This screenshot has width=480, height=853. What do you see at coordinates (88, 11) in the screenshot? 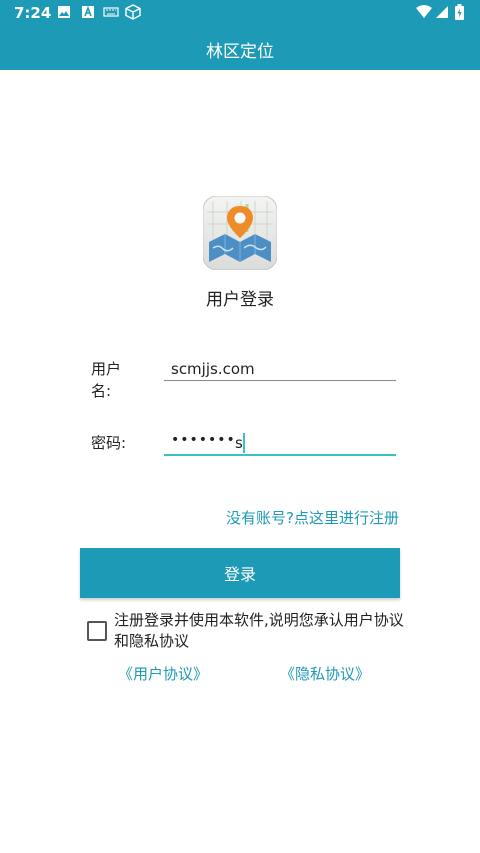
I see `a-icon` at bounding box center [88, 11].